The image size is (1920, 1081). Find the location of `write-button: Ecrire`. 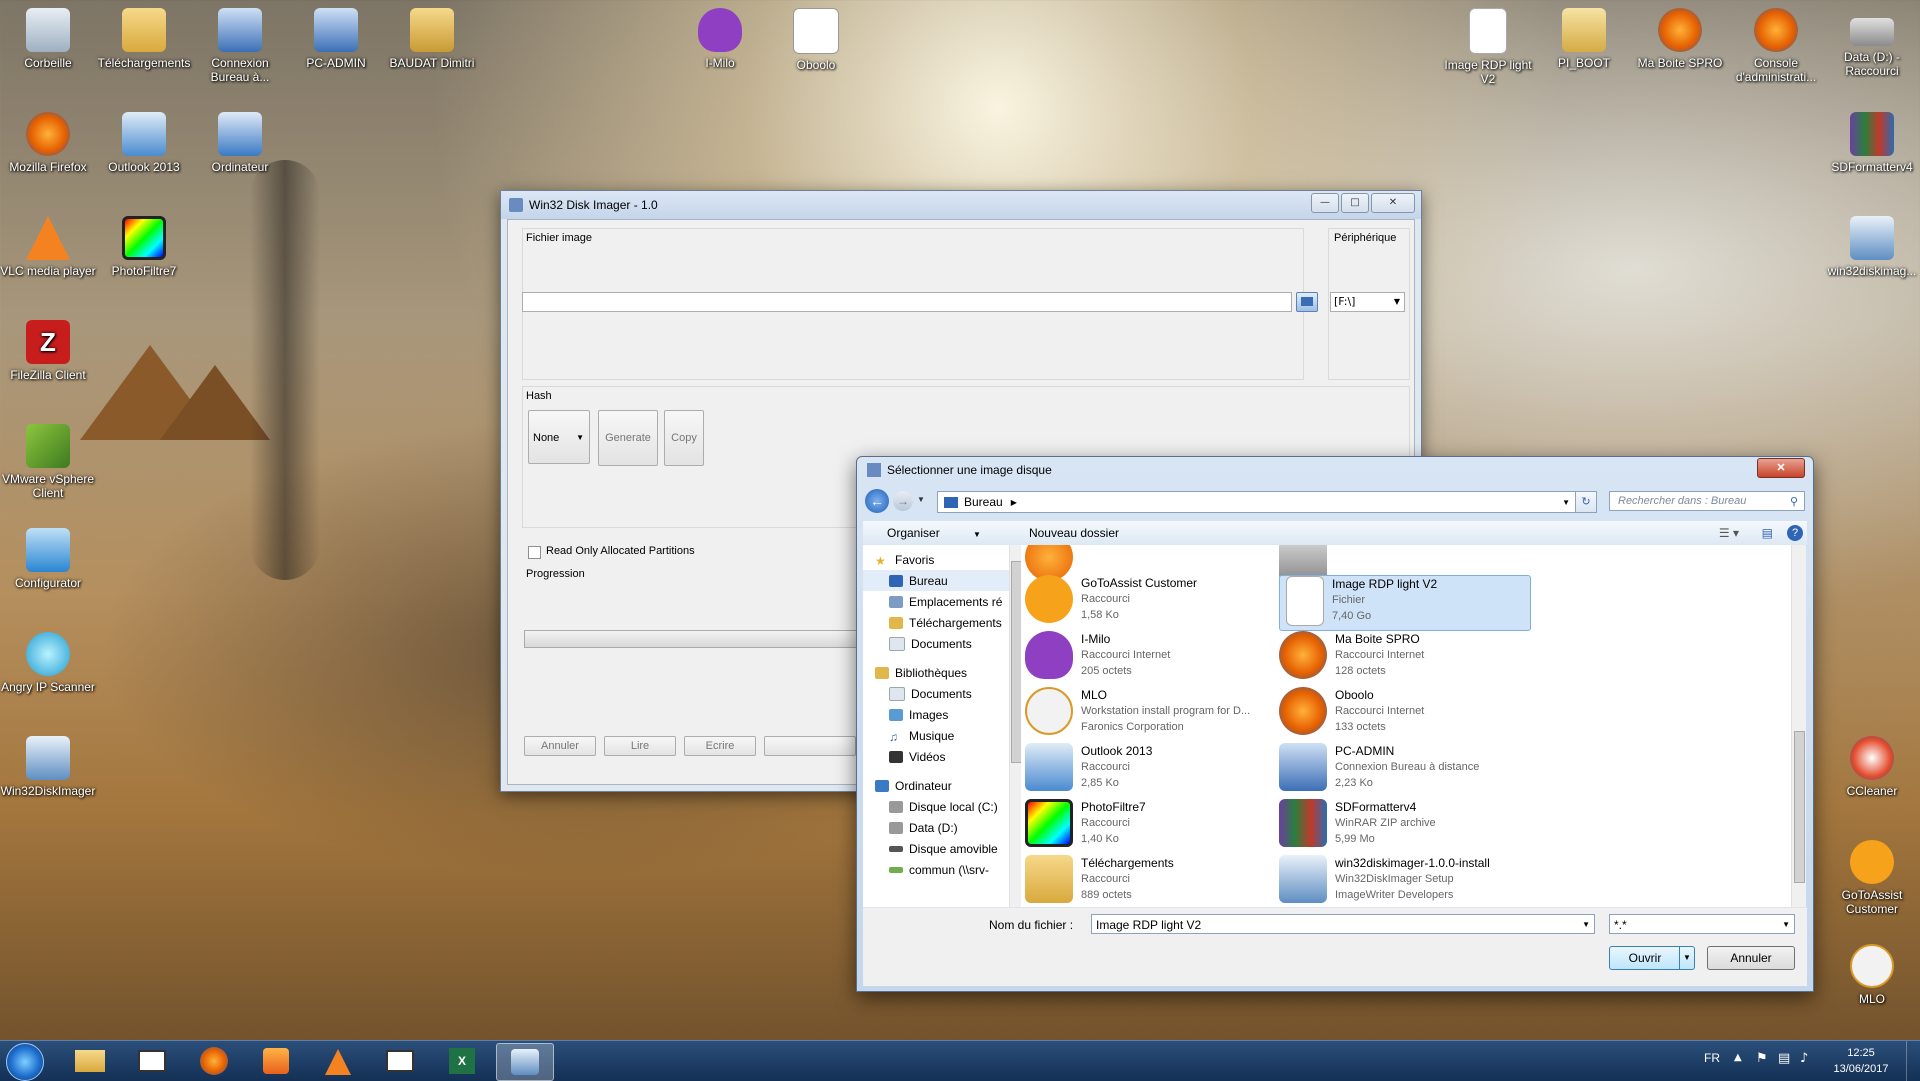

write-button: Ecrire is located at coordinates (720, 746).